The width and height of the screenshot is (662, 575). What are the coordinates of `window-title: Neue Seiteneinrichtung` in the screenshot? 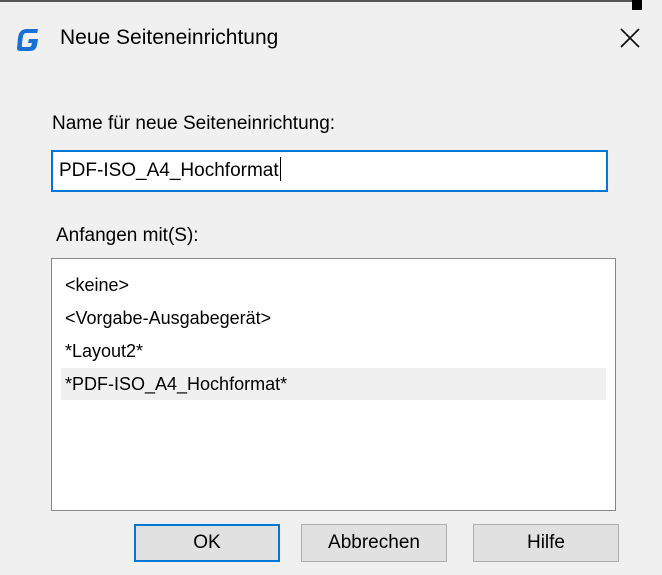 It's located at (169, 37).